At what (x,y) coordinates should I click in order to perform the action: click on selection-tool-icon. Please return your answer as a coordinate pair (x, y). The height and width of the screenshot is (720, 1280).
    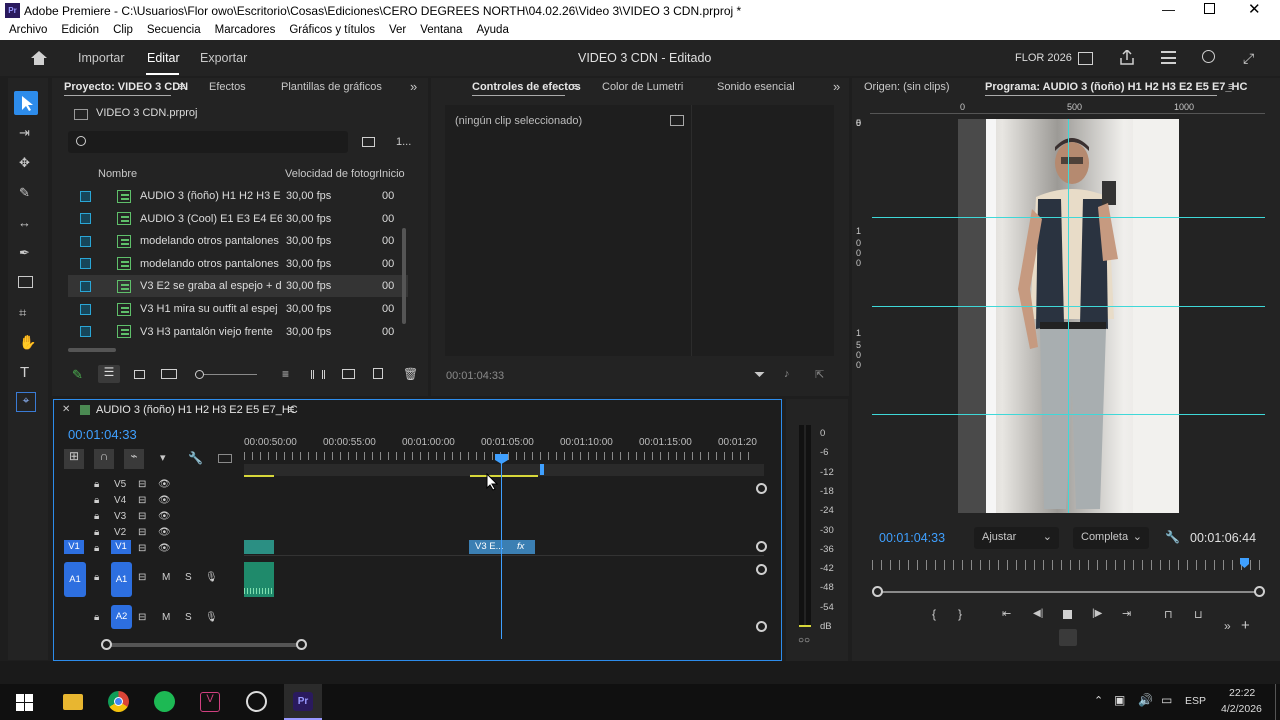
    Looking at the image, I should click on (26, 103).